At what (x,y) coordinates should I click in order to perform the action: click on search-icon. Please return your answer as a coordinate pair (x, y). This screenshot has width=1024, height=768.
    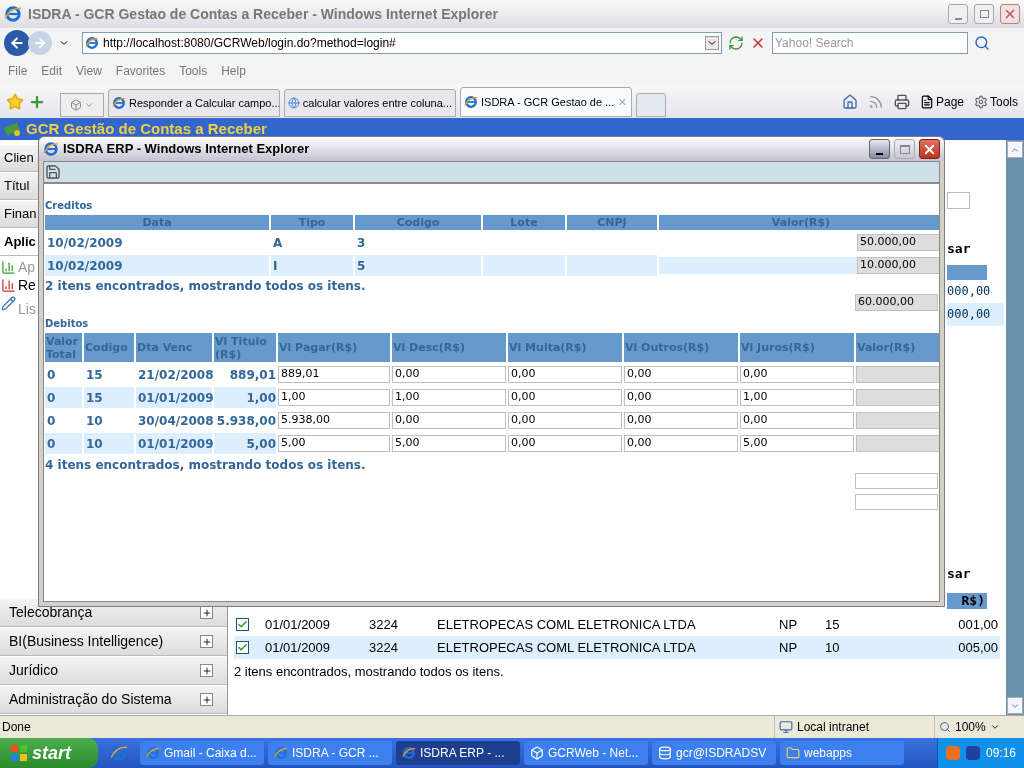
    Looking at the image, I should click on (982, 43).